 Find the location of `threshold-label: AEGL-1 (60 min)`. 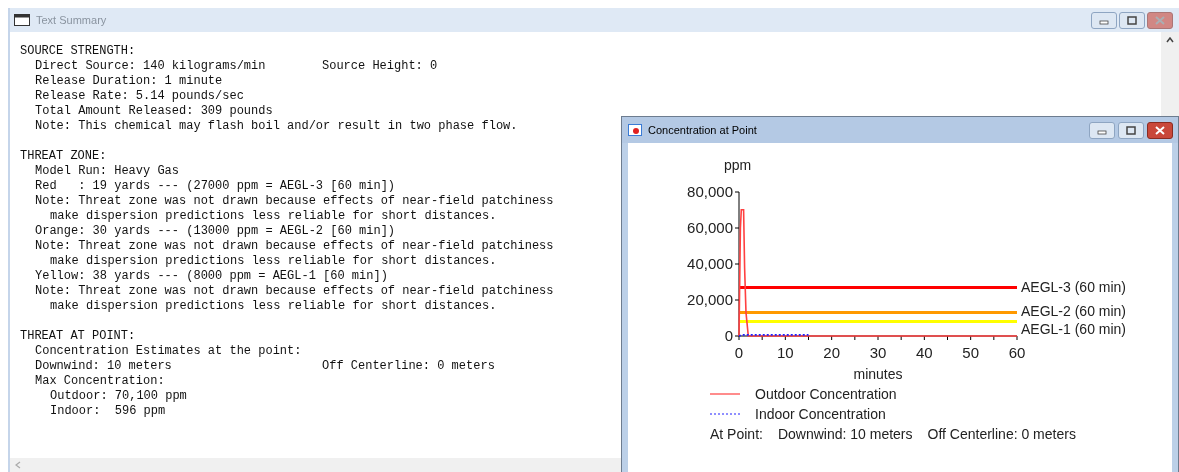

threshold-label: AEGL-1 (60 min) is located at coordinates (1074, 328).